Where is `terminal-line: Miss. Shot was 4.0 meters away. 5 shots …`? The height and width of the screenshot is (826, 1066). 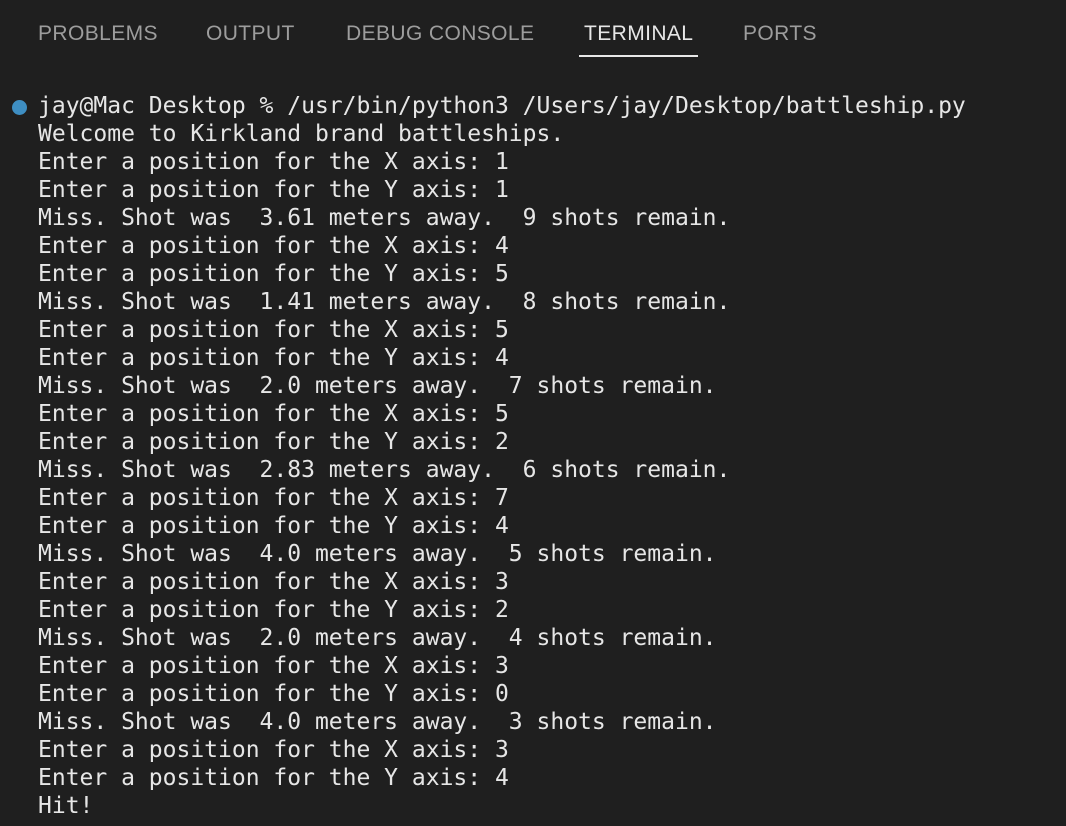 terminal-line: Miss. Shot was 4.0 meters away. 5 shots … is located at coordinates (377, 554).